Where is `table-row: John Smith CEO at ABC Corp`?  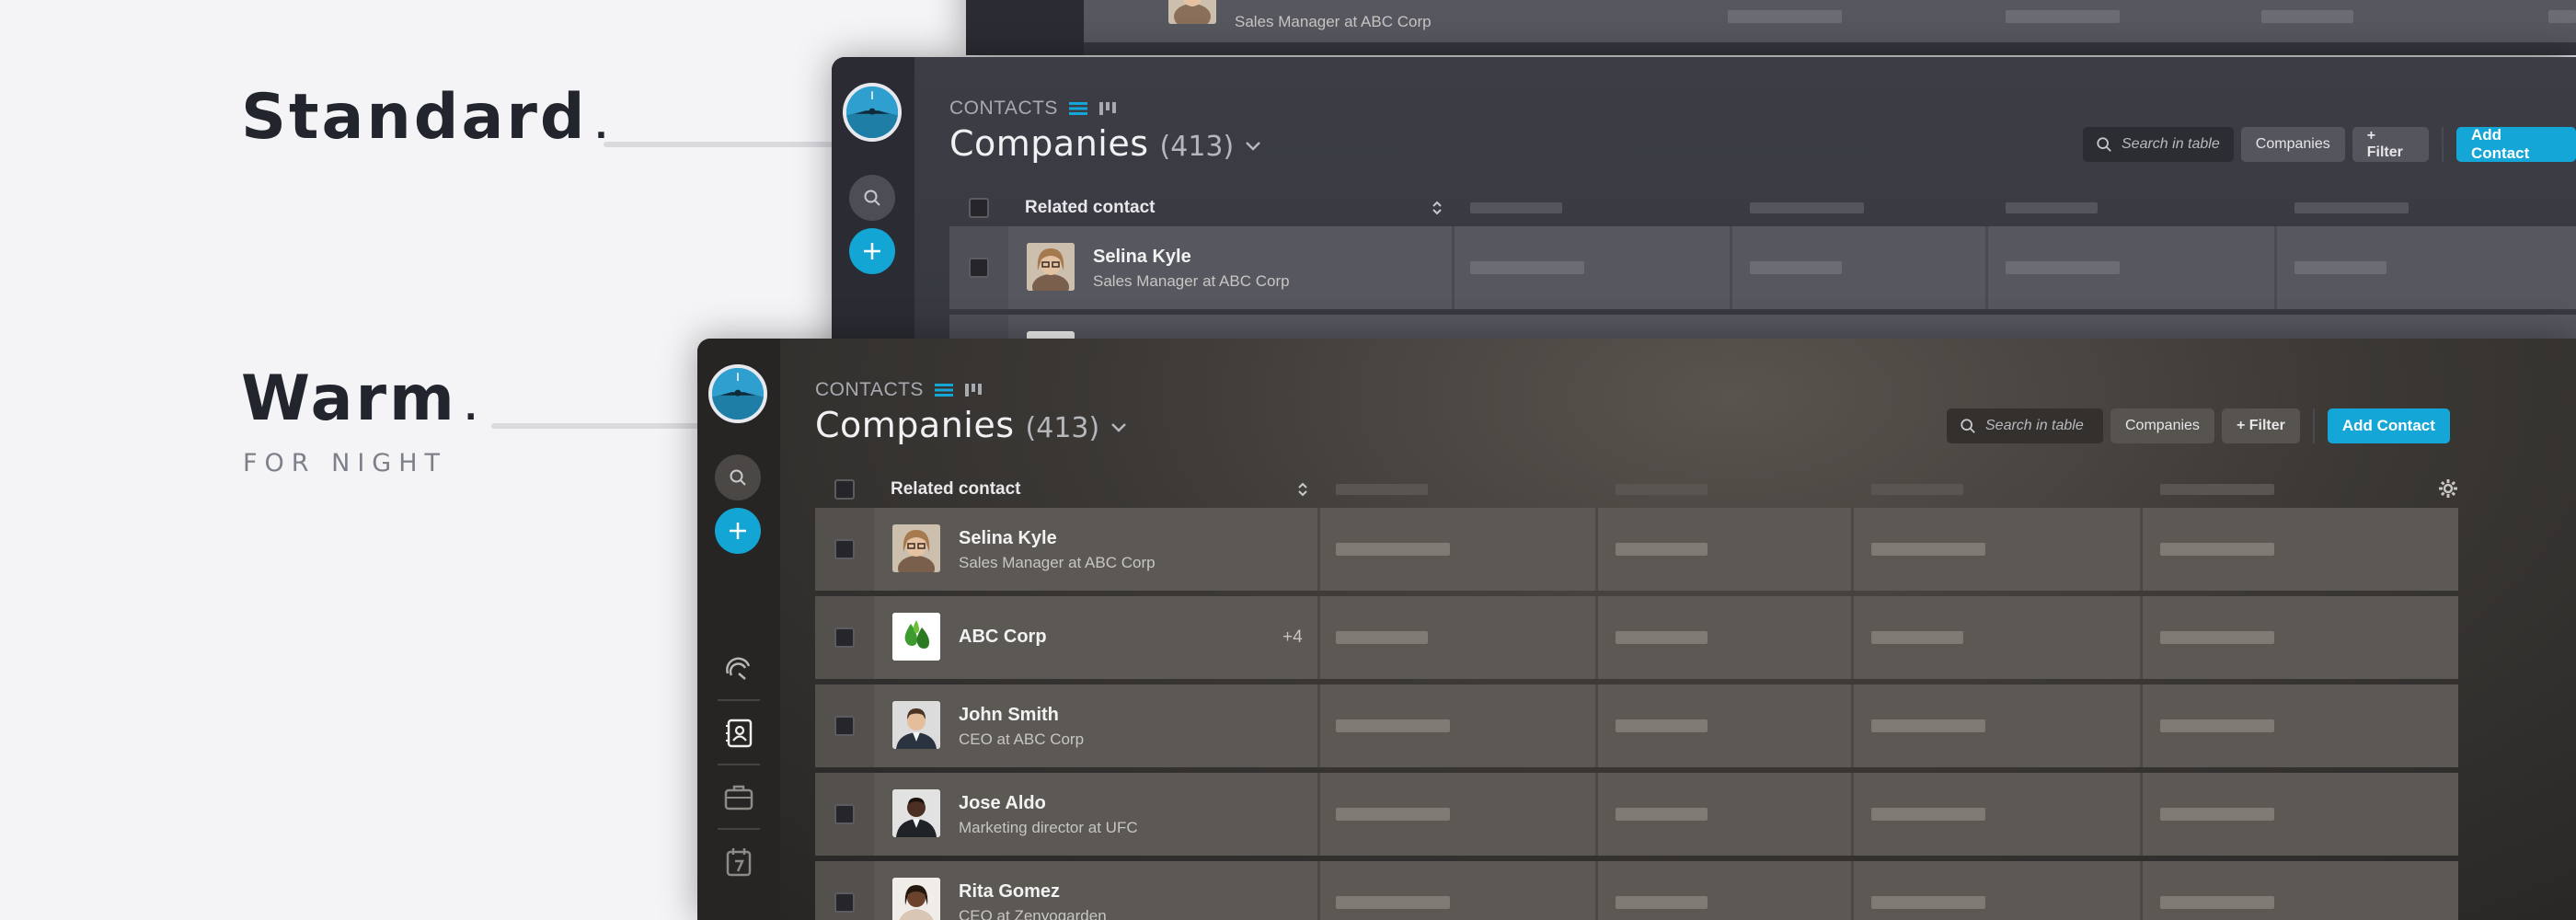 table-row: John Smith CEO at ABC Corp is located at coordinates (1636, 725).